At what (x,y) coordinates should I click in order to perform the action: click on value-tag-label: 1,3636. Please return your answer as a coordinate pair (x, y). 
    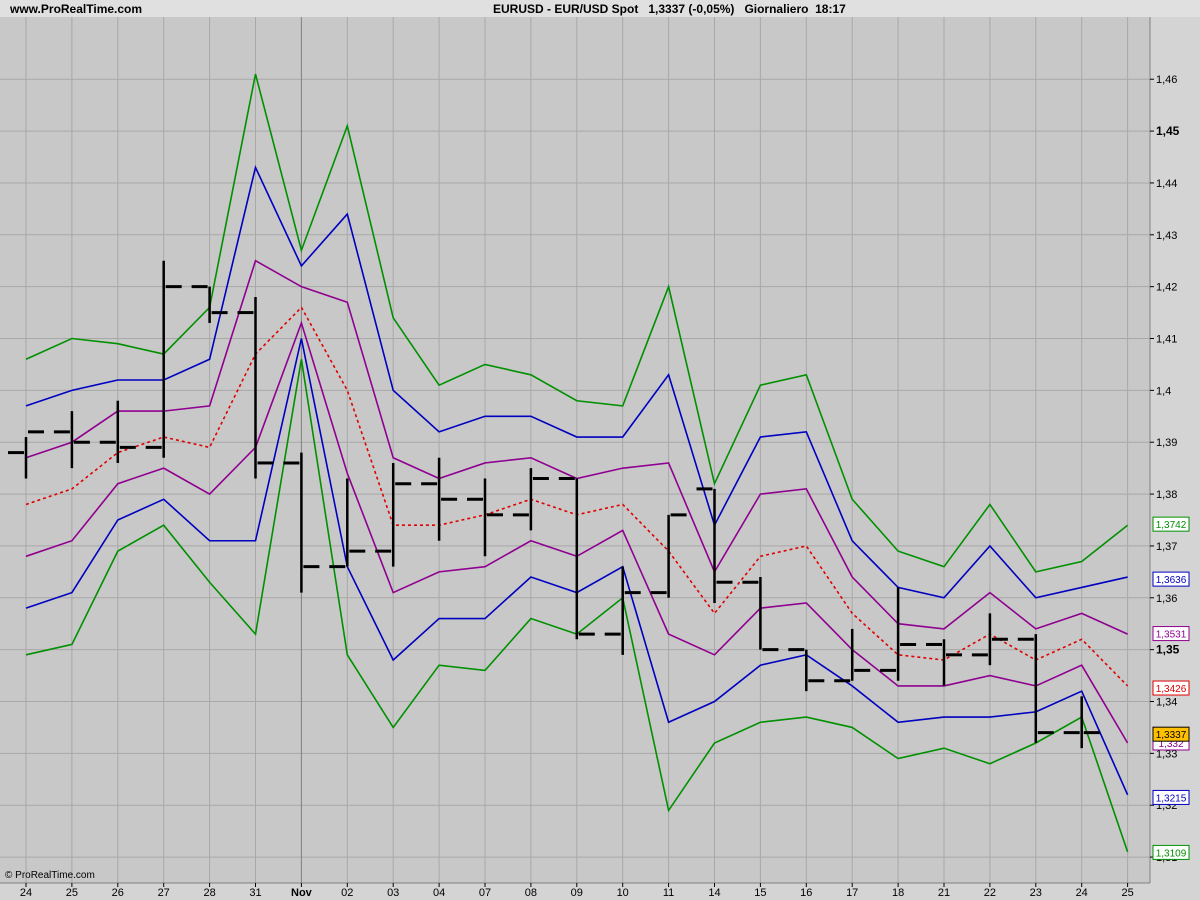
    Looking at the image, I should click on (1171, 580).